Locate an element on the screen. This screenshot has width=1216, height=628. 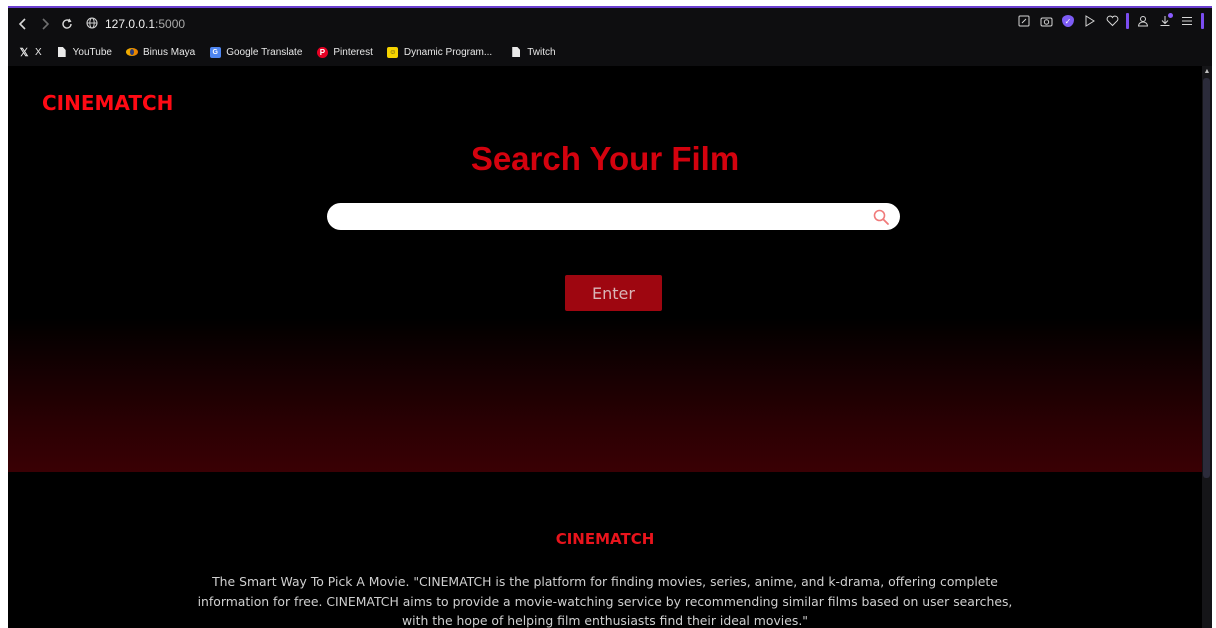
bookmark-twitch: Twitch is located at coordinates (533, 52).